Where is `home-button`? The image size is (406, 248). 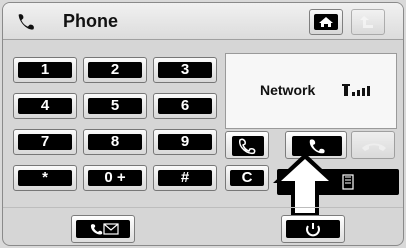
home-button is located at coordinates (326, 22).